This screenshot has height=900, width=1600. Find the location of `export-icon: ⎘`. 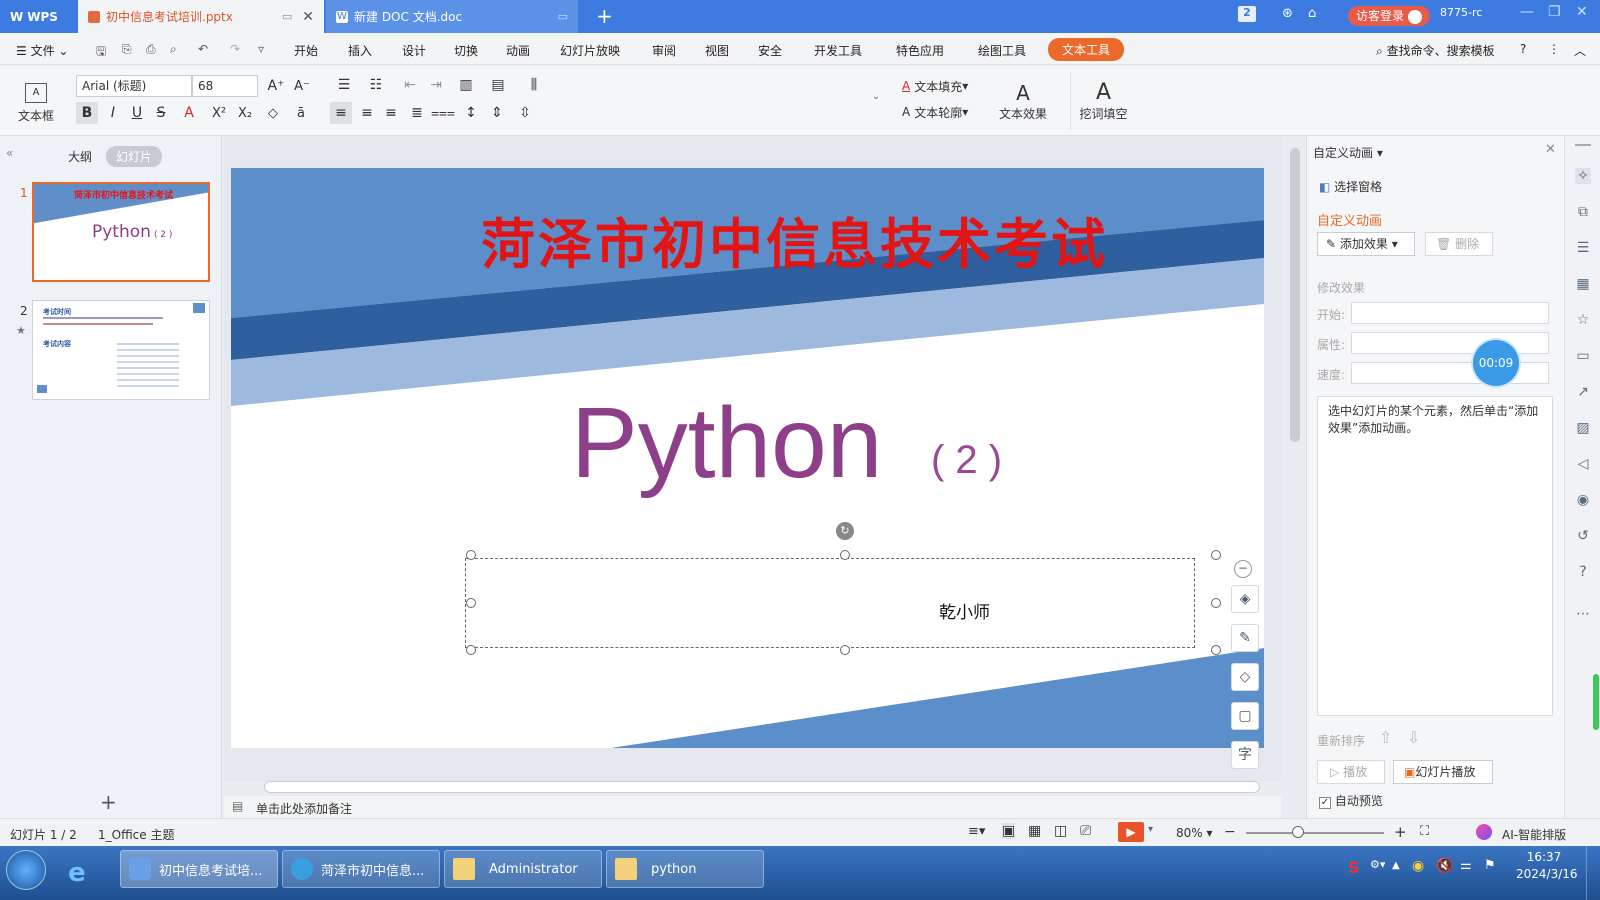

export-icon: ⎘ is located at coordinates (127, 49).